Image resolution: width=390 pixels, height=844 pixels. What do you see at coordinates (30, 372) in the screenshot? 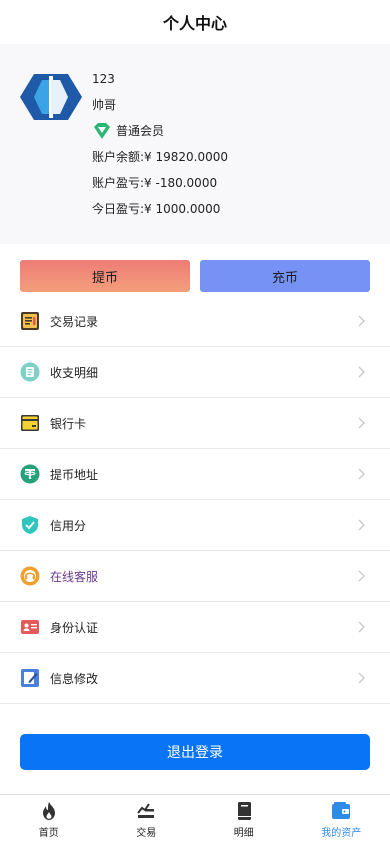
I see `list-detail-icon` at bounding box center [30, 372].